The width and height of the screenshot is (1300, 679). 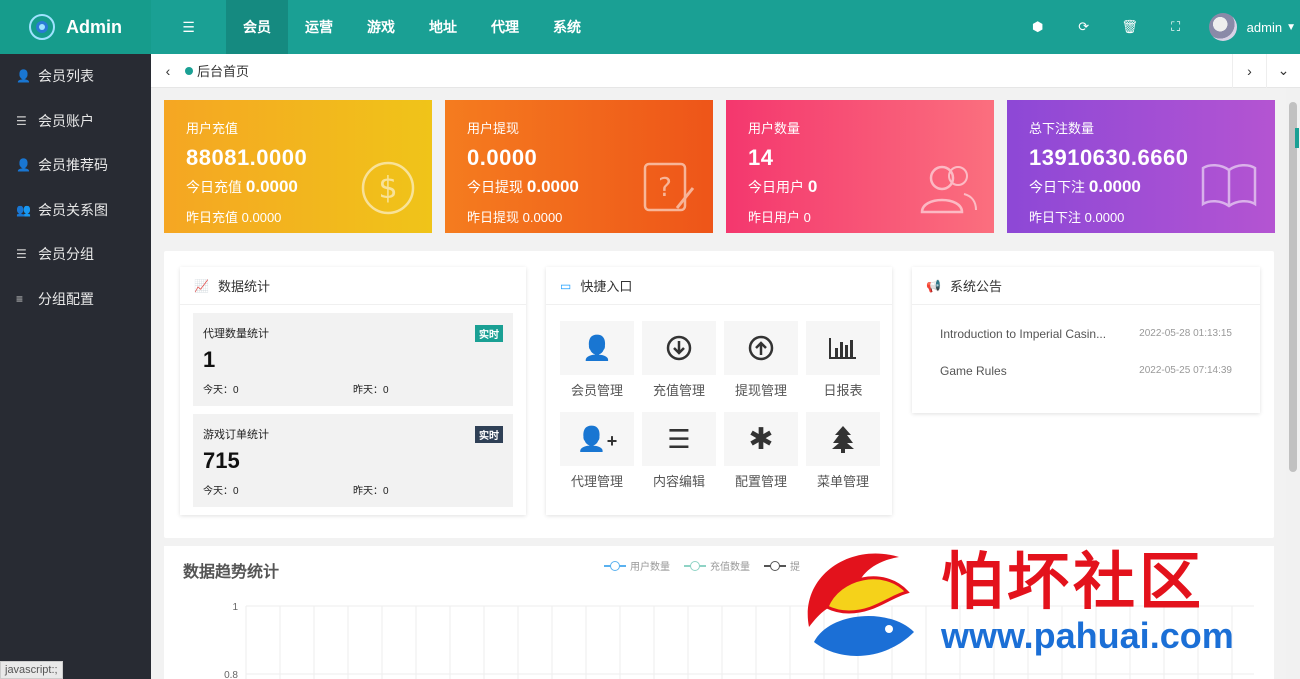 What do you see at coordinates (567, 27) in the screenshot?
I see `nav-tab-system: 系统` at bounding box center [567, 27].